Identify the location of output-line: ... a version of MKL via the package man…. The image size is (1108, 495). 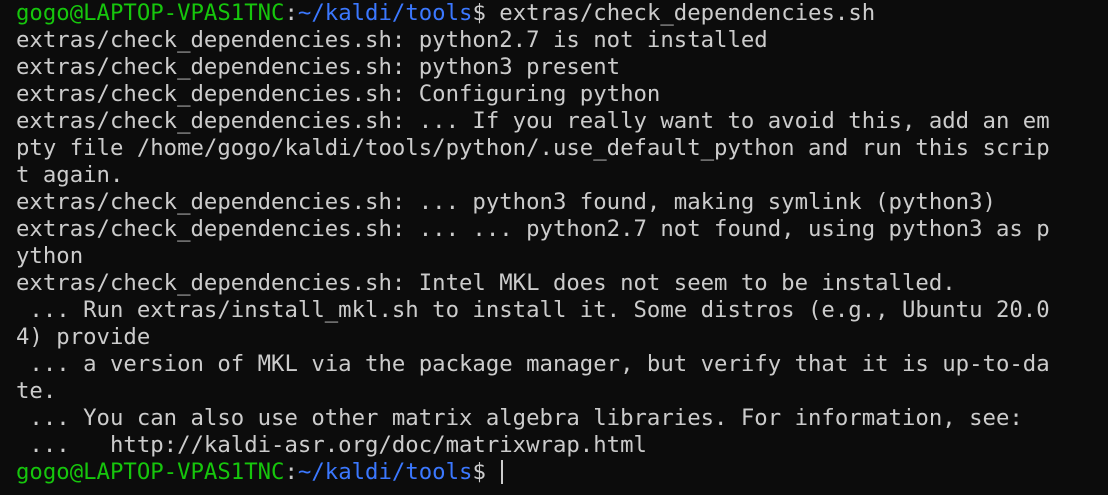
(533, 364).